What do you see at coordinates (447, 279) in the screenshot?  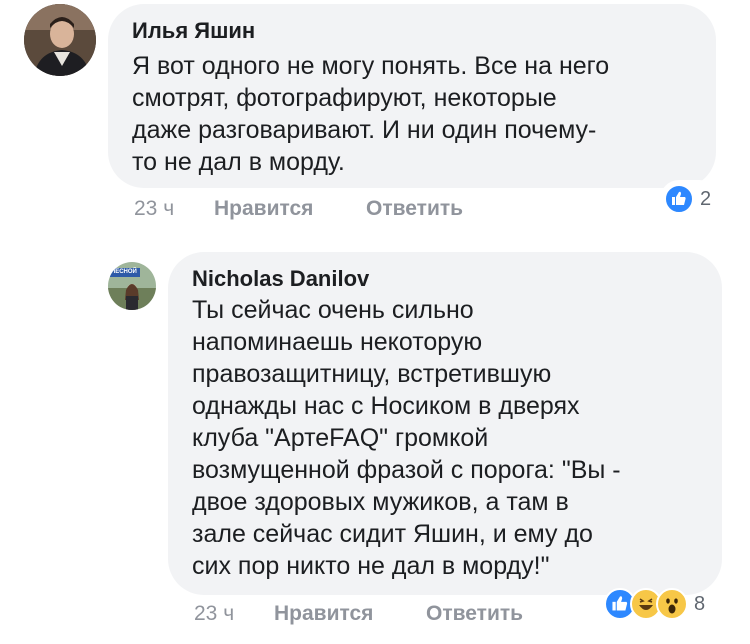 I see `comment-author: Nicholas Danilov` at bounding box center [447, 279].